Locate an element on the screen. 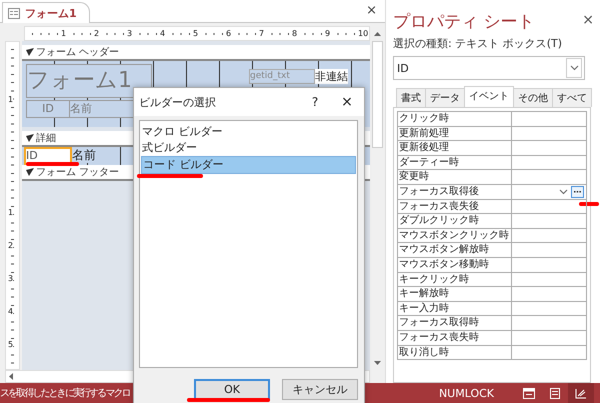 The height and width of the screenshot is (403, 600). form-icon is located at coordinates (14, 13).